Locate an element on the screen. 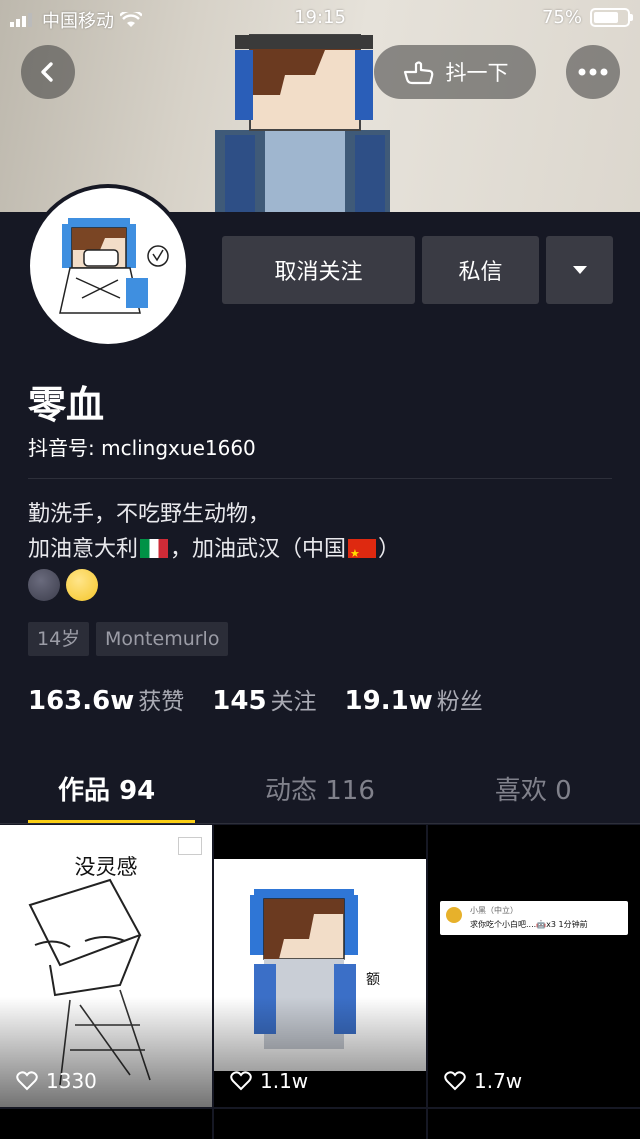  battery-icon is located at coordinates (611, 17).